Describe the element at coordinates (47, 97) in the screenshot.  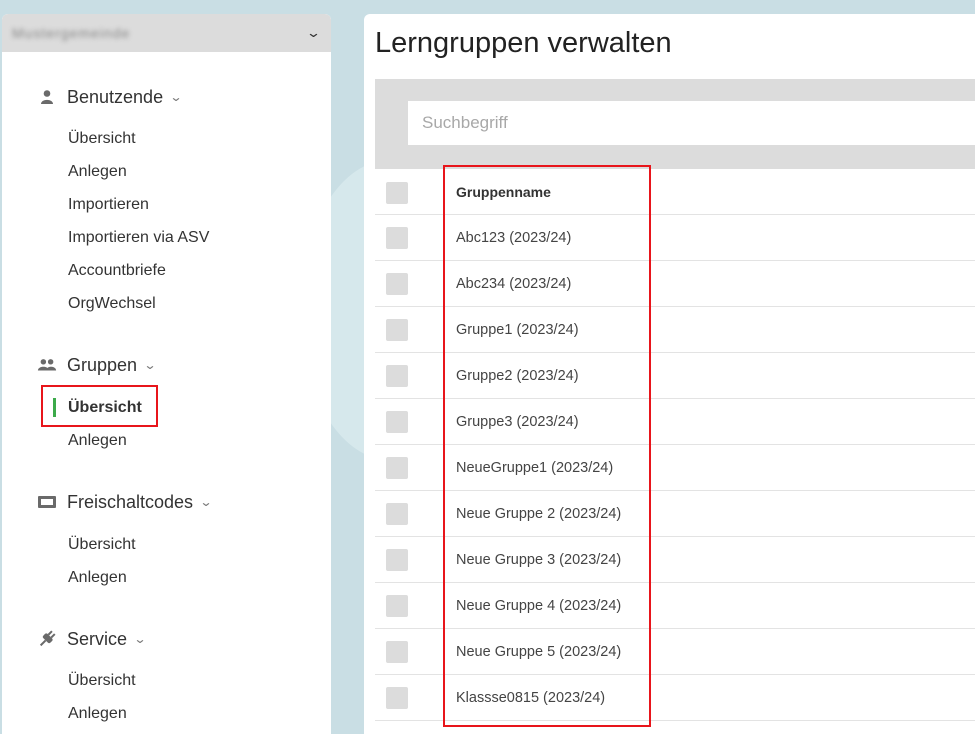
I see `person-icon` at that location.